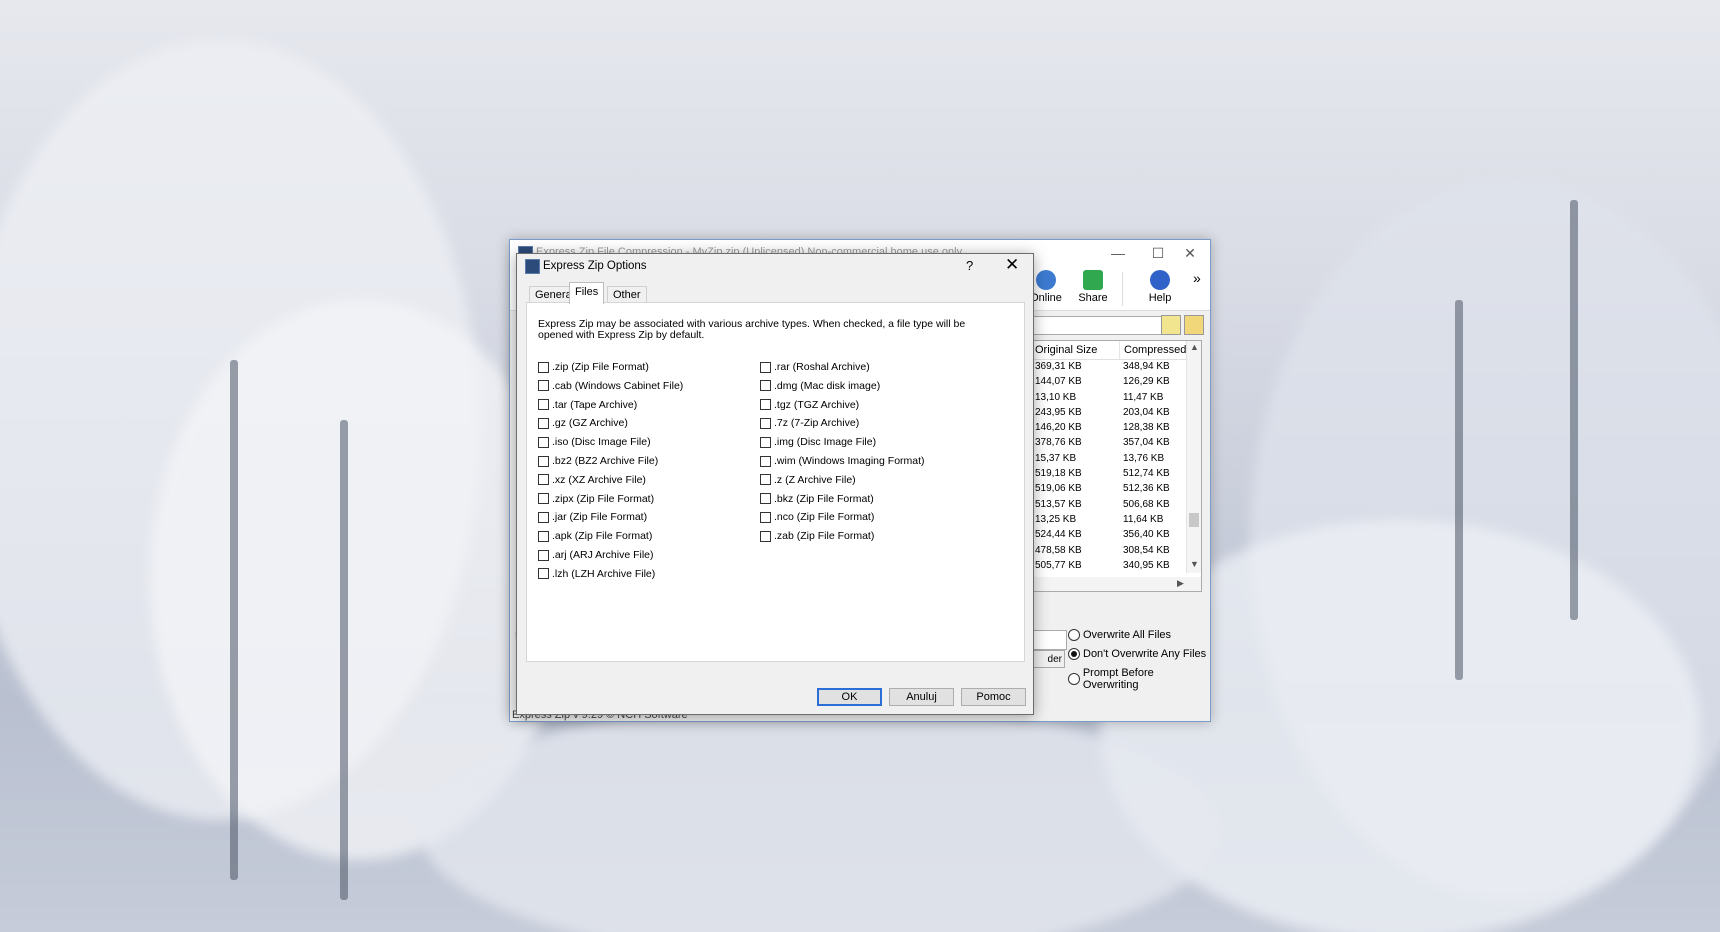 The height and width of the screenshot is (932, 1720). What do you see at coordinates (1194, 325) in the screenshot?
I see `browse-folder-button` at bounding box center [1194, 325].